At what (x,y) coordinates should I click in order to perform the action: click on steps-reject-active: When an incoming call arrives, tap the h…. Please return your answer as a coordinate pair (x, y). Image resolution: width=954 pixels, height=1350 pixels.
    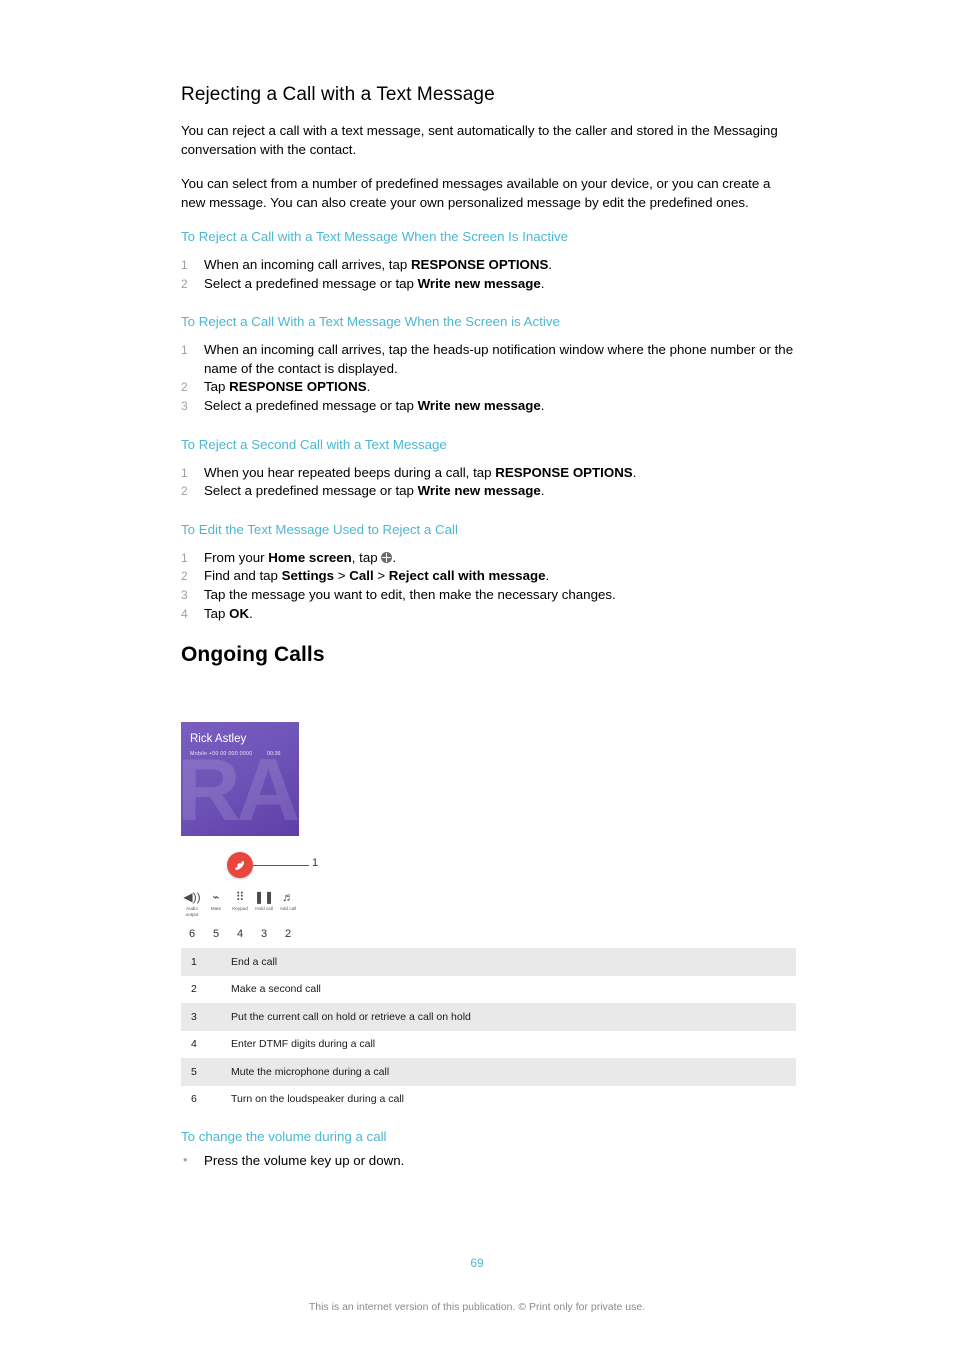
    Looking at the image, I should click on (489, 378).